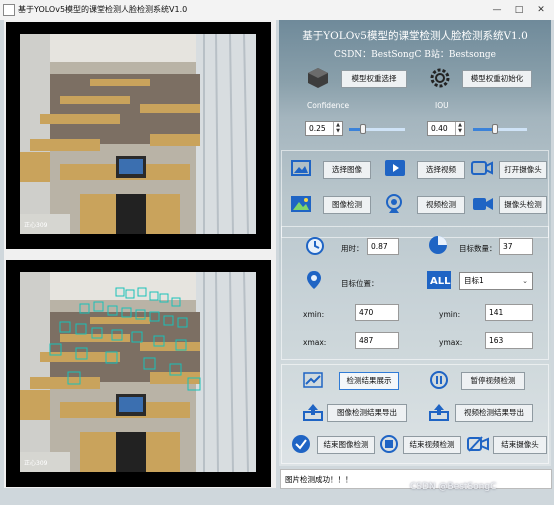 This screenshot has width=554, height=505. Describe the element at coordinates (363, 129) in the screenshot. I see `confidence-slider-handle` at that location.